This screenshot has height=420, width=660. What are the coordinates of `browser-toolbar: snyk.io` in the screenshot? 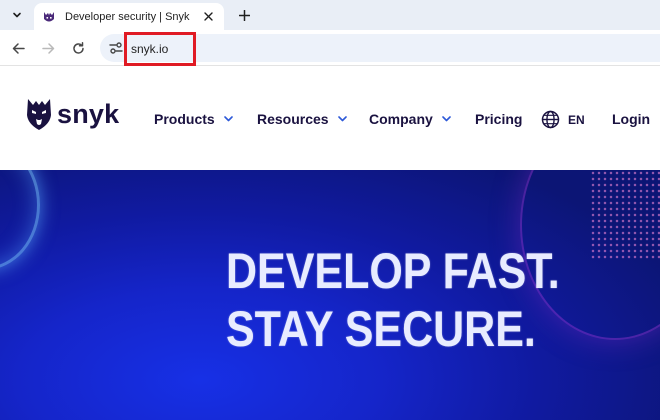 It's located at (330, 48).